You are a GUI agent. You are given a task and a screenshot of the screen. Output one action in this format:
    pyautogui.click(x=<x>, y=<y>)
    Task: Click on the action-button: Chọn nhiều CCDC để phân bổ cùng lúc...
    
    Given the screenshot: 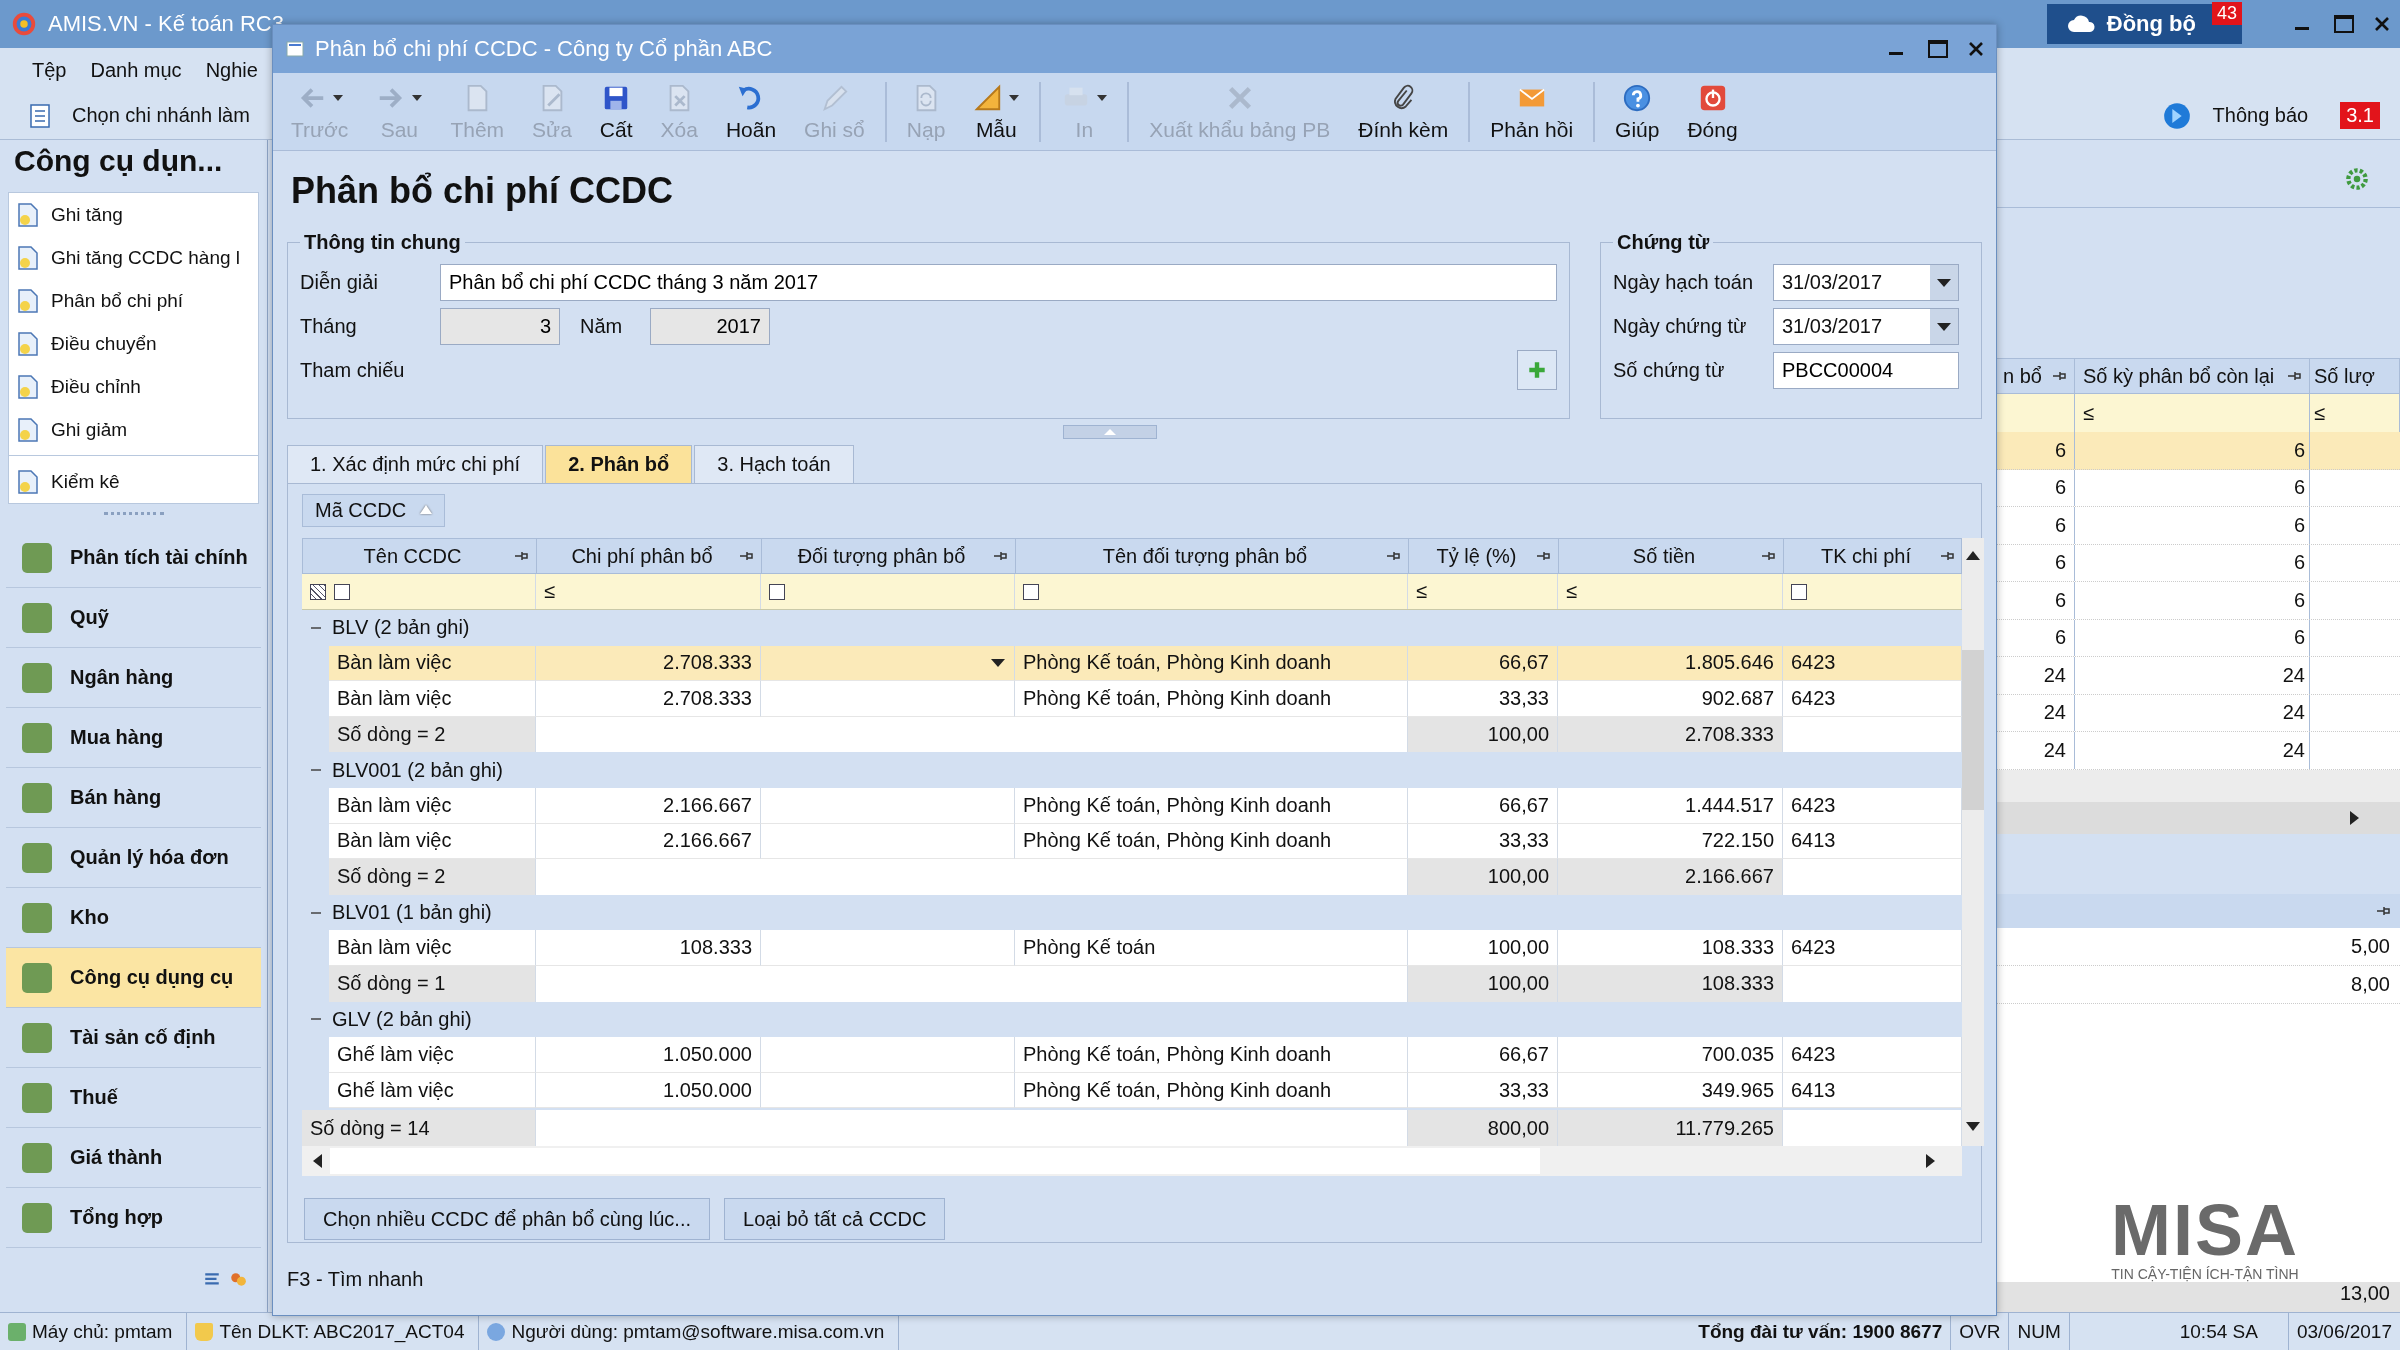 What is the action you would take?
    pyautogui.click(x=507, y=1219)
    